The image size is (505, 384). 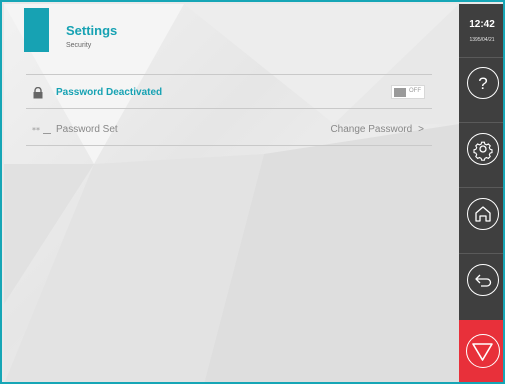 I want to click on stop-icon, so click(x=482, y=352).